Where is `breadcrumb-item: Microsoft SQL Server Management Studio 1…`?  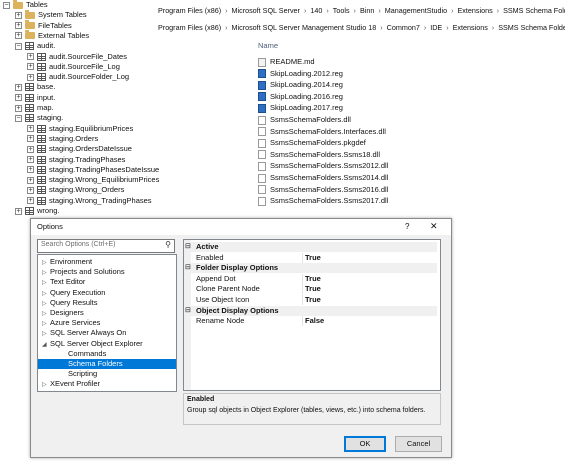
breadcrumb-item: Microsoft SQL Server Management Studio 1… is located at coordinates (304, 28).